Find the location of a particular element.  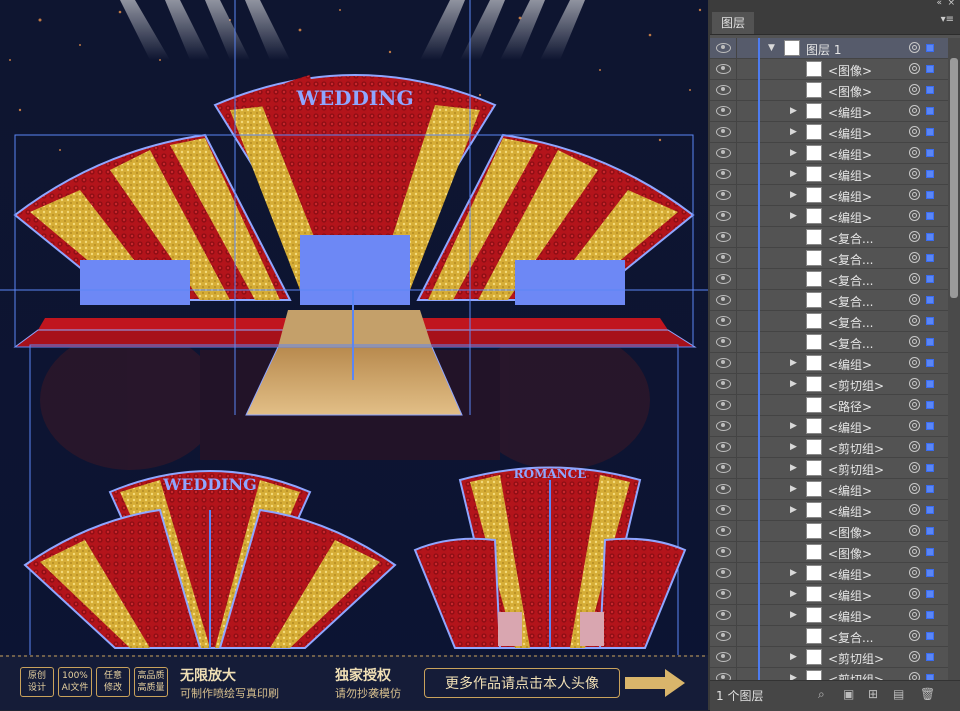

locate-object-icon: ⌕ is located at coordinates (821, 694).